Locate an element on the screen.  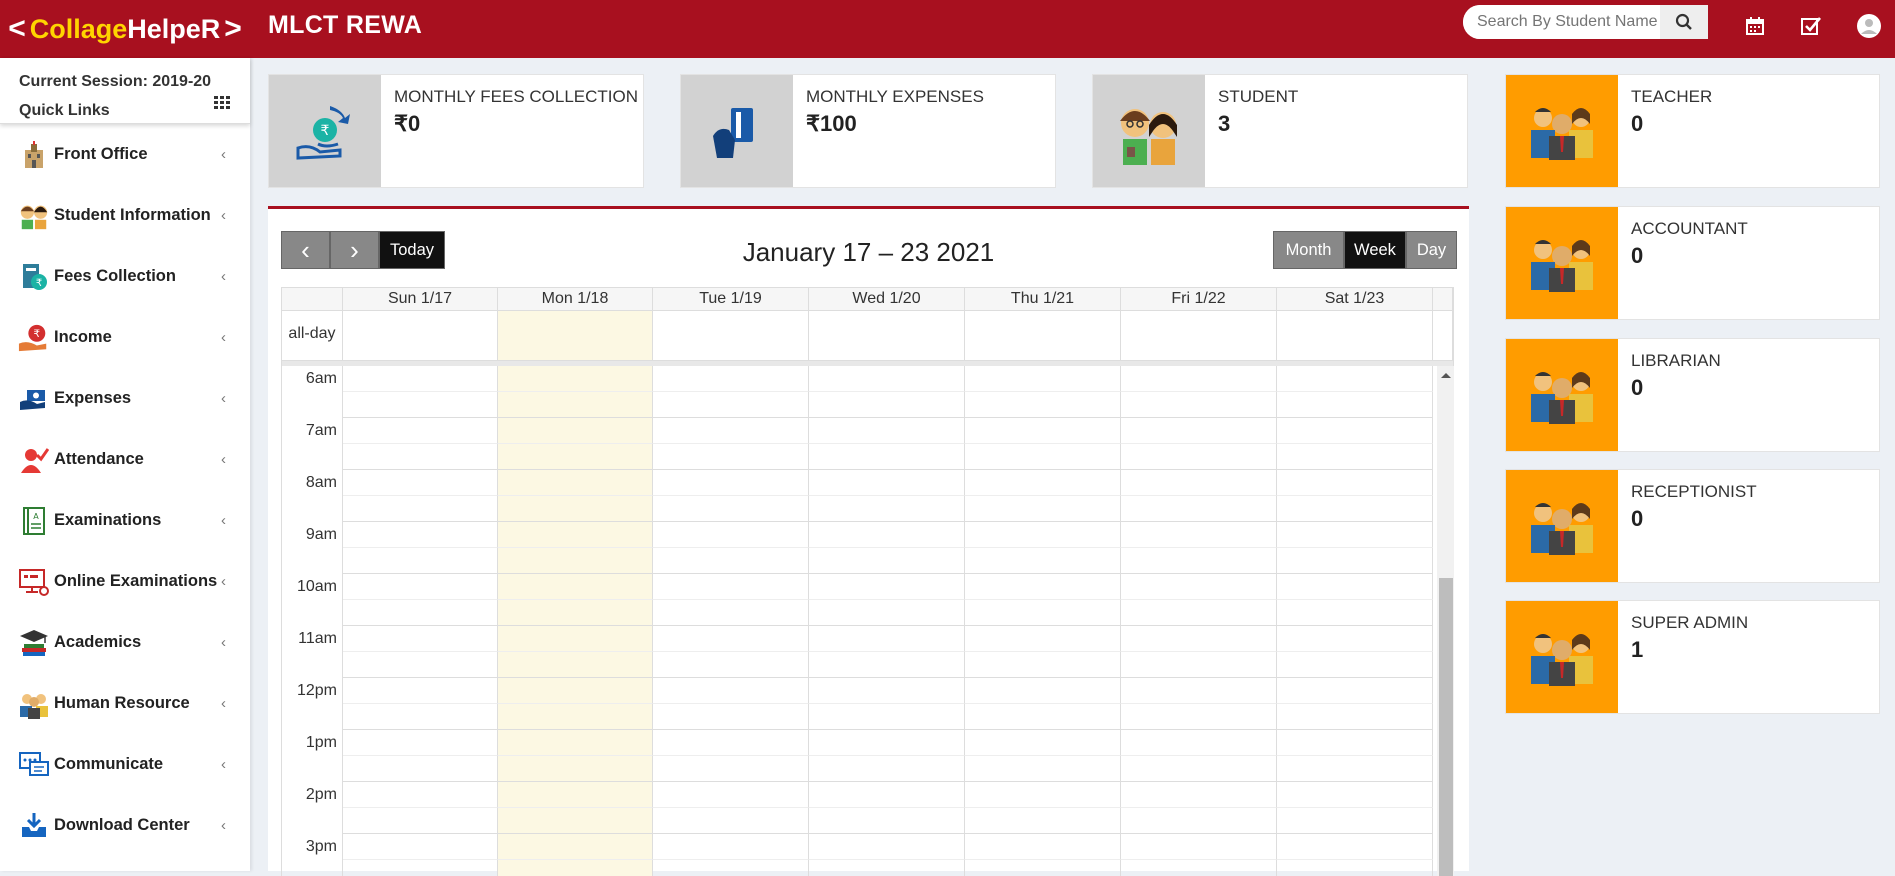
app-logo: < Collage HelpeR > is located at coordinates (125, 29).